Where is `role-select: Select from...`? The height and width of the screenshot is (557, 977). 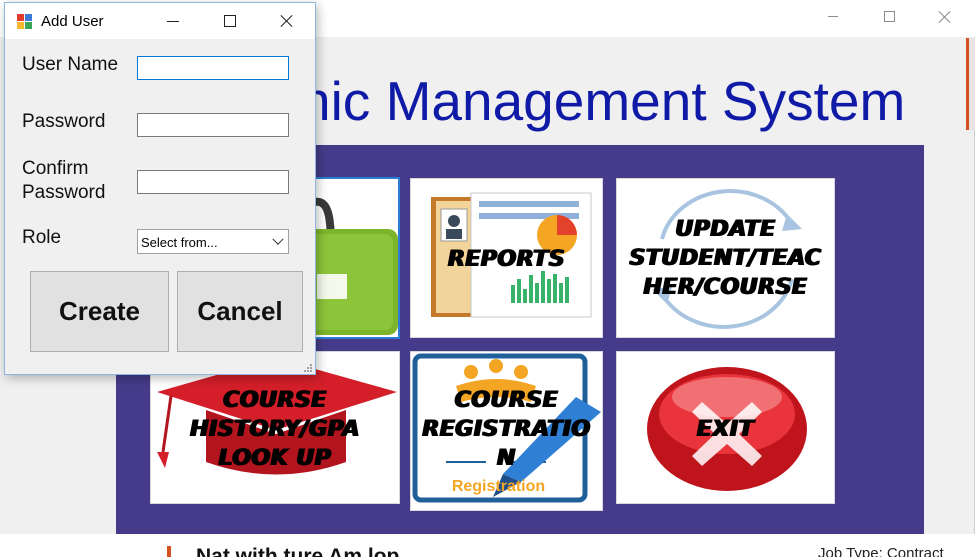 role-select: Select from... is located at coordinates (213, 241).